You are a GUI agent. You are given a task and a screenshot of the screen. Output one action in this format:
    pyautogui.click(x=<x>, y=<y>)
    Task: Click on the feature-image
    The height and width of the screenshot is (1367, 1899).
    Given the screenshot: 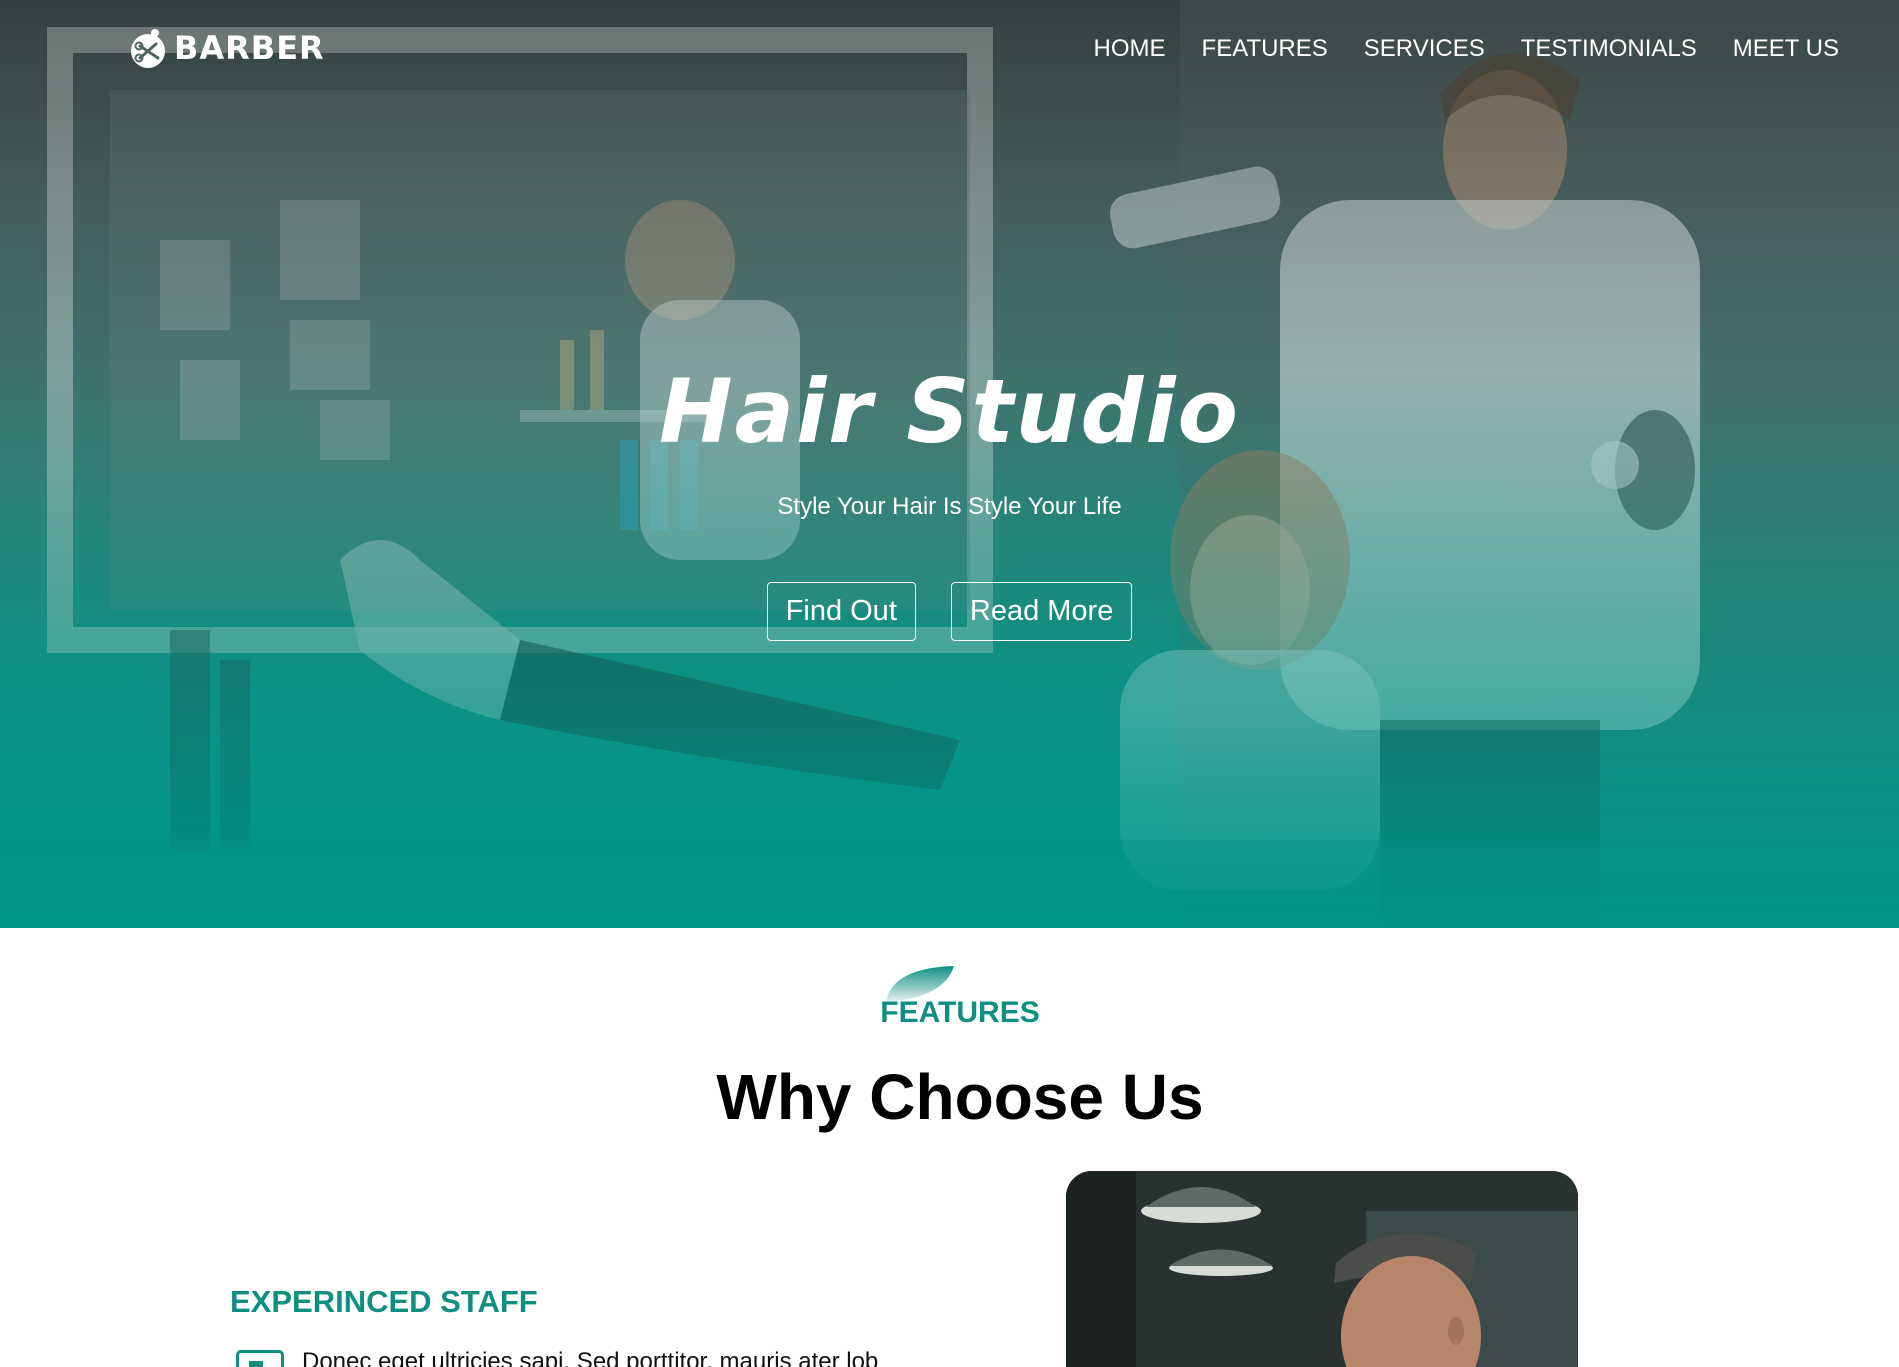 What is the action you would take?
    pyautogui.click(x=1322, y=1269)
    